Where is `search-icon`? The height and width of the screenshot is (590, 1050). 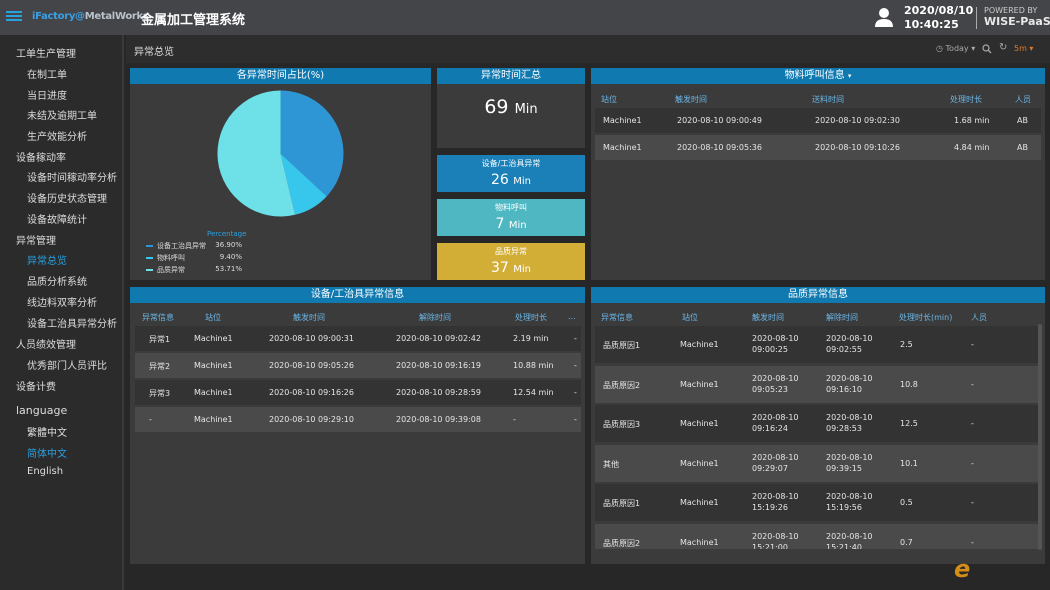
search-icon is located at coordinates (987, 49).